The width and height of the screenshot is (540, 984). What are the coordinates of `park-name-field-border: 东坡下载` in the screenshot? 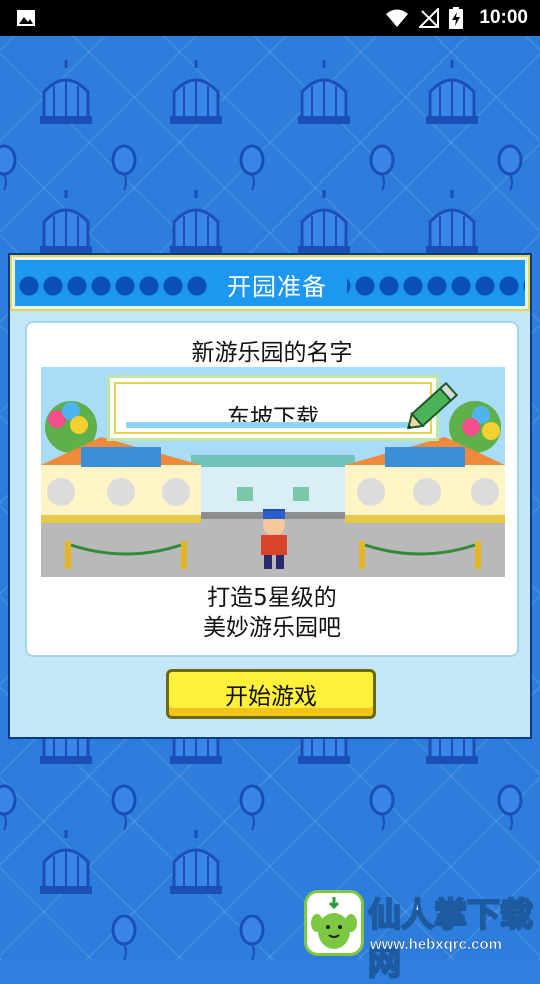 It's located at (273, 408).